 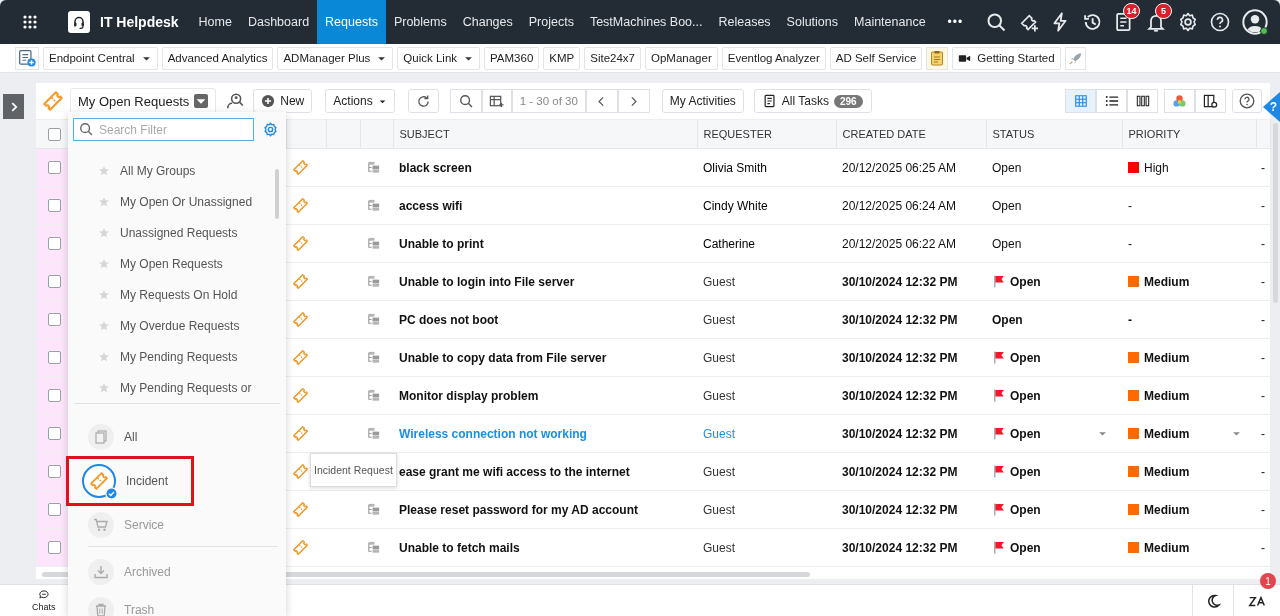 What do you see at coordinates (143, 101) in the screenshot?
I see `view-selector: My Open Requests` at bounding box center [143, 101].